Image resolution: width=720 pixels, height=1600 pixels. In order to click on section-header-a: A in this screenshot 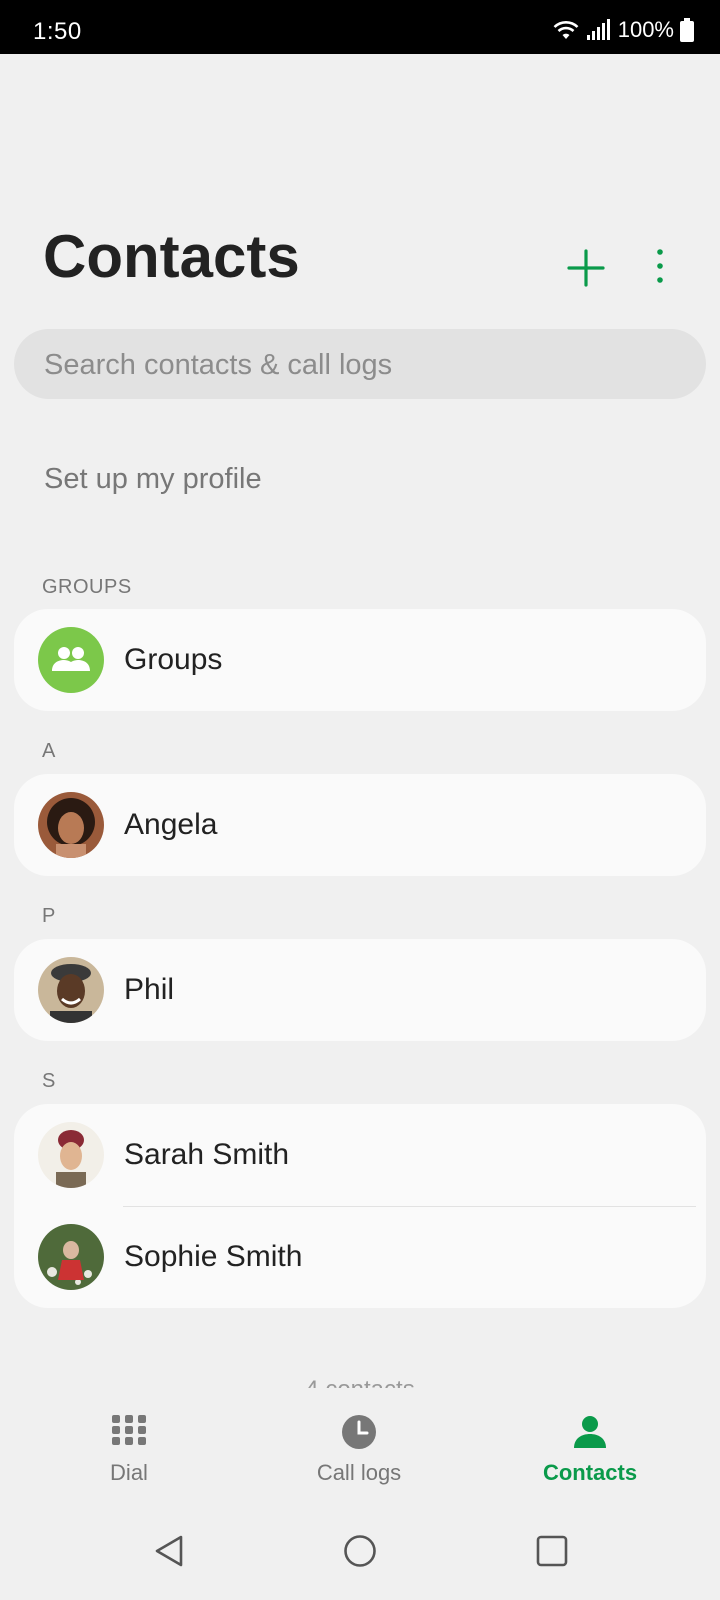, I will do `click(49, 751)`.